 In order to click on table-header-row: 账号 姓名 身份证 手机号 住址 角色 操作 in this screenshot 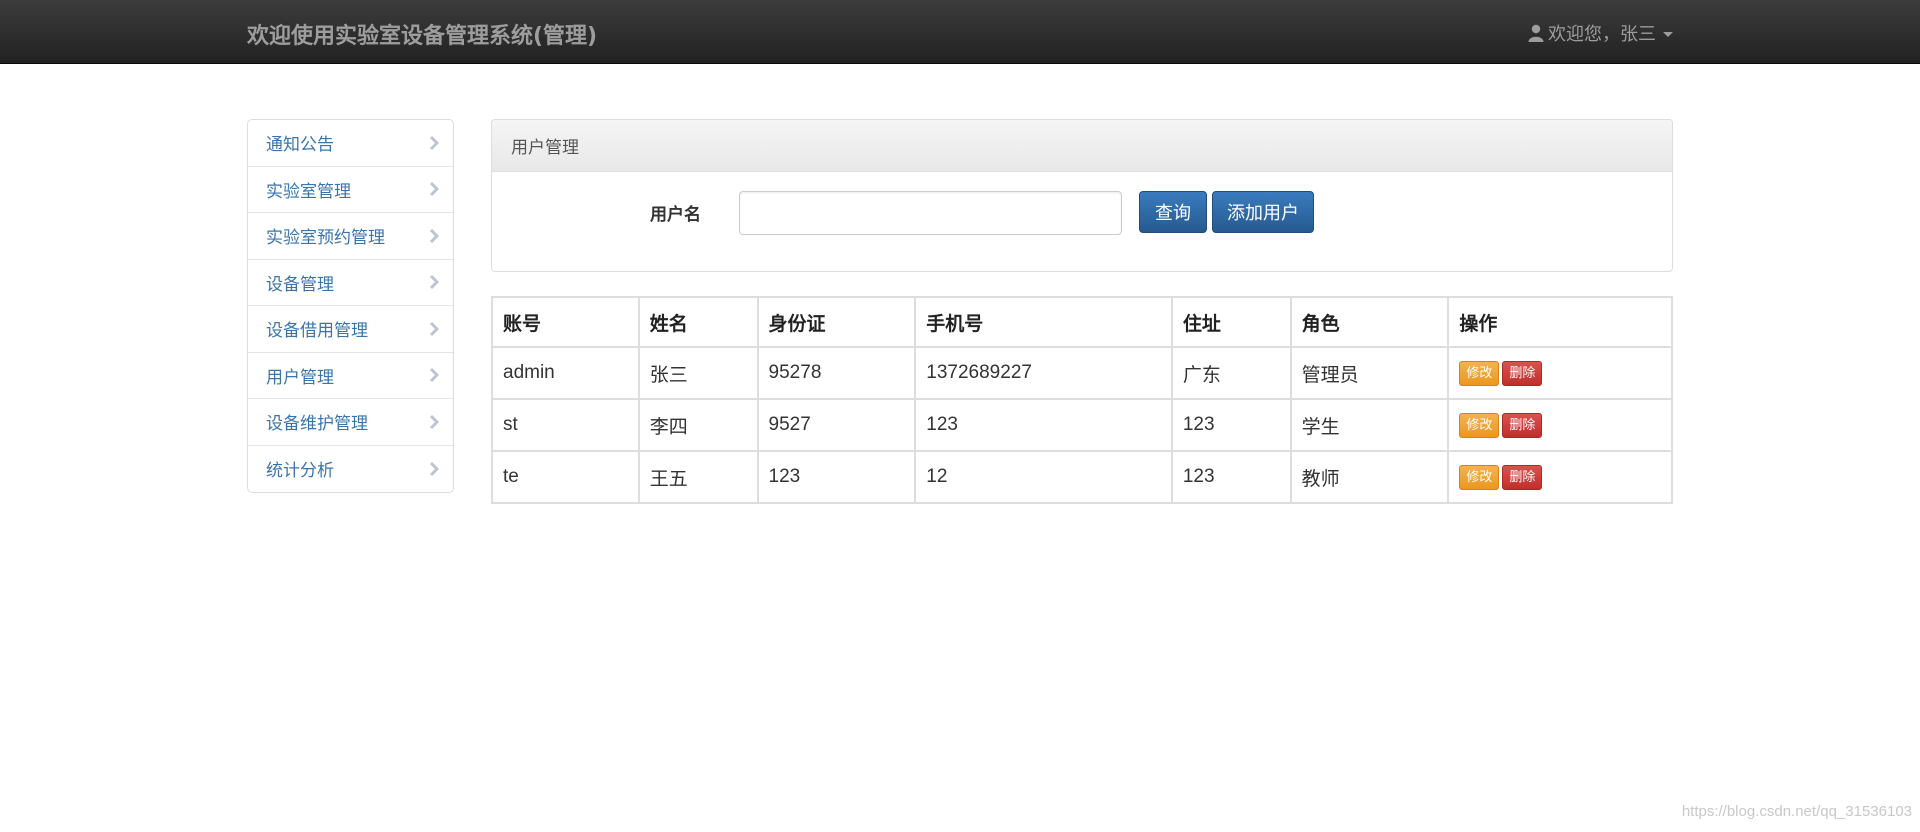, I will do `click(1082, 322)`.